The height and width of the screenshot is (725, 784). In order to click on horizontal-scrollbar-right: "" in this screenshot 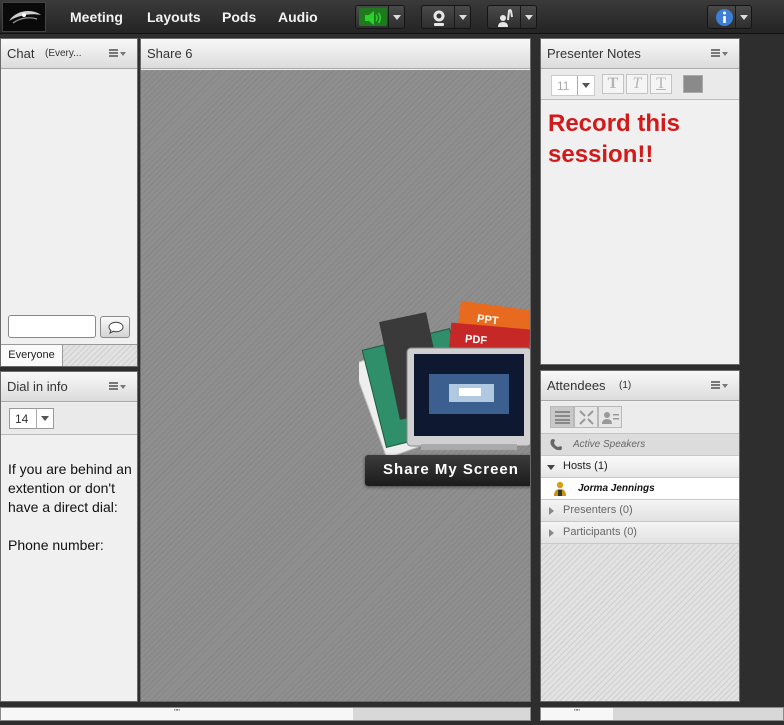, I will do `click(662, 714)`.